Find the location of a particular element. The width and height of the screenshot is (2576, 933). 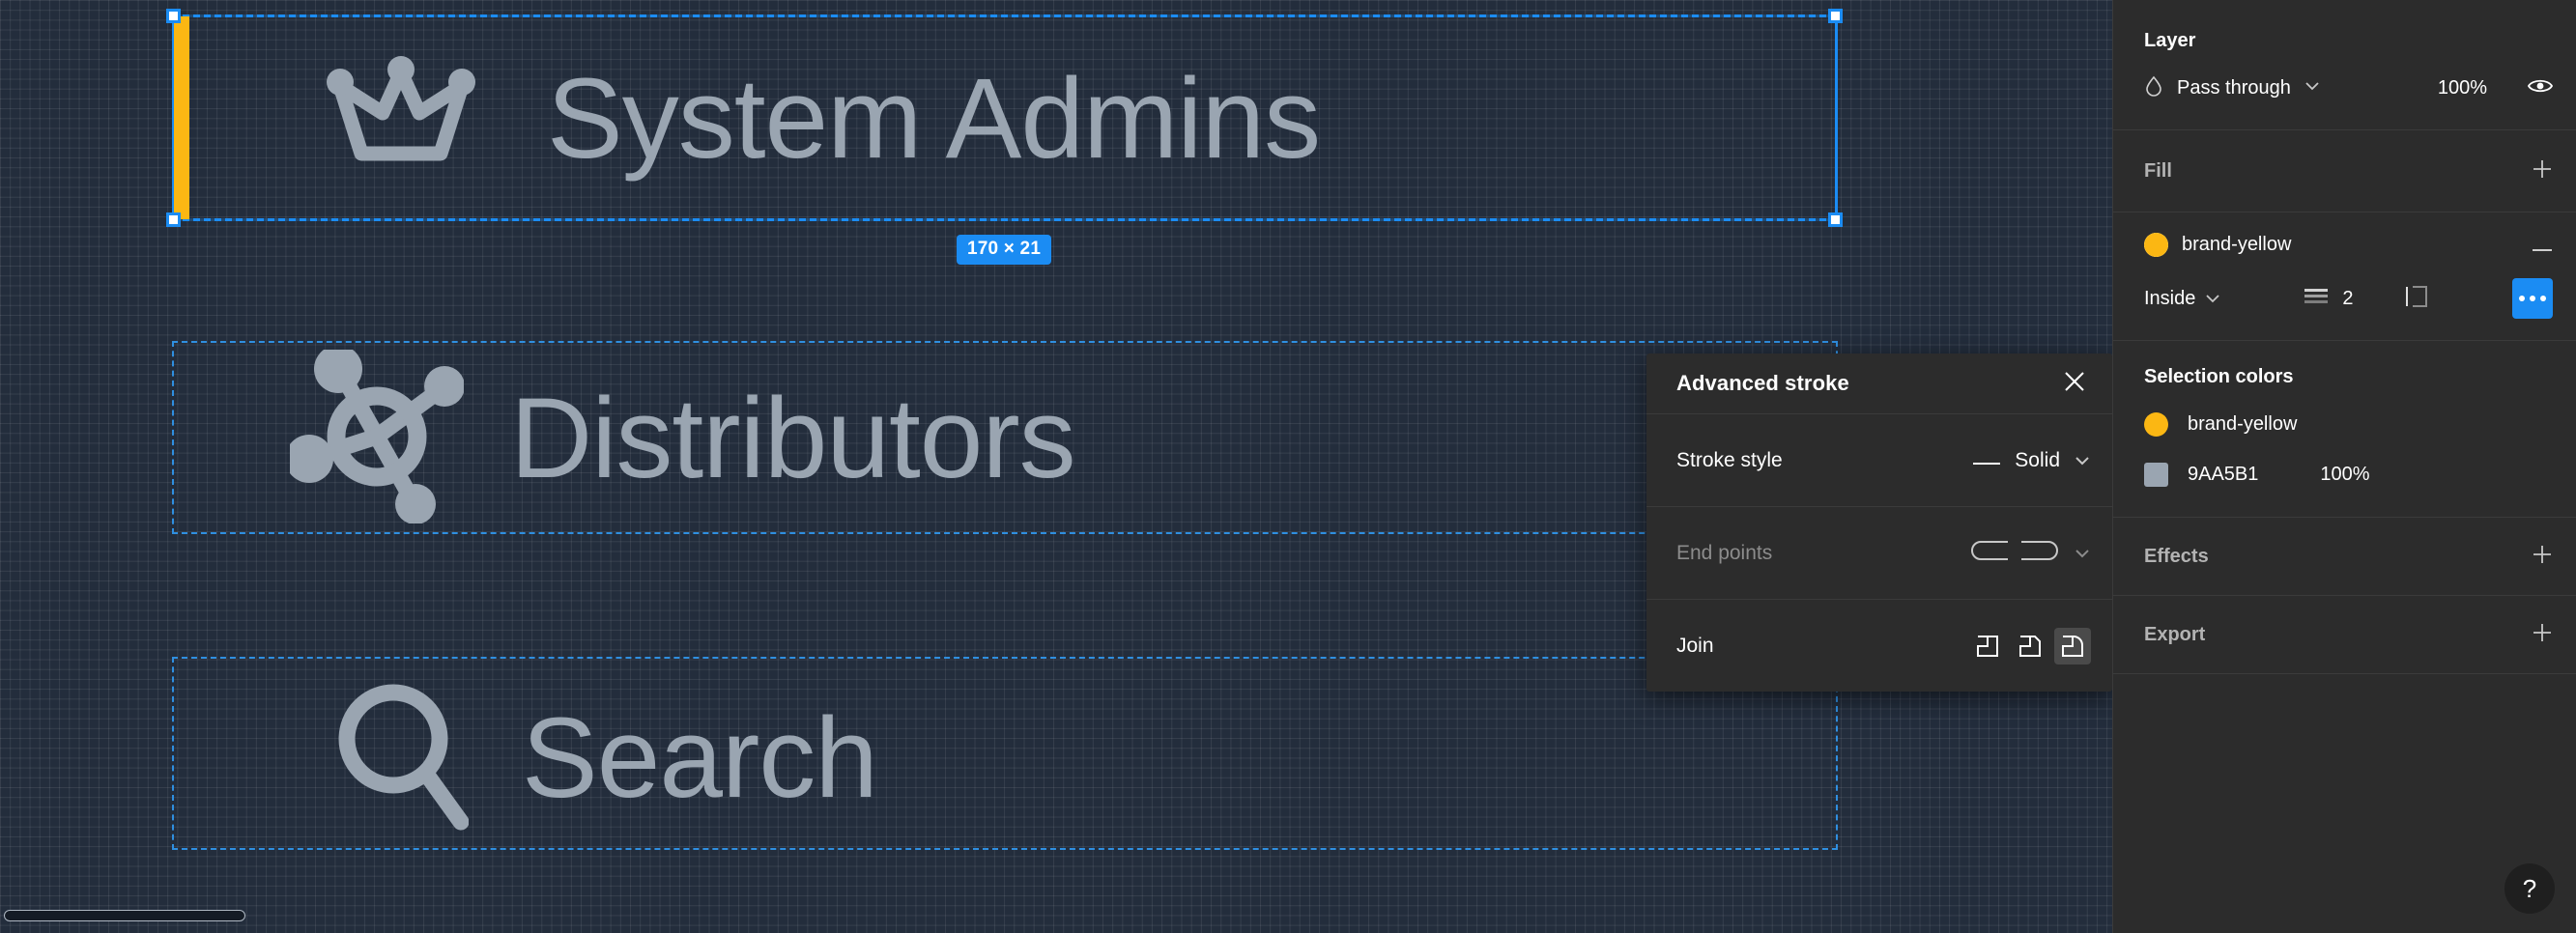

stroke-weight-field: 2 is located at coordinates (2329, 299).